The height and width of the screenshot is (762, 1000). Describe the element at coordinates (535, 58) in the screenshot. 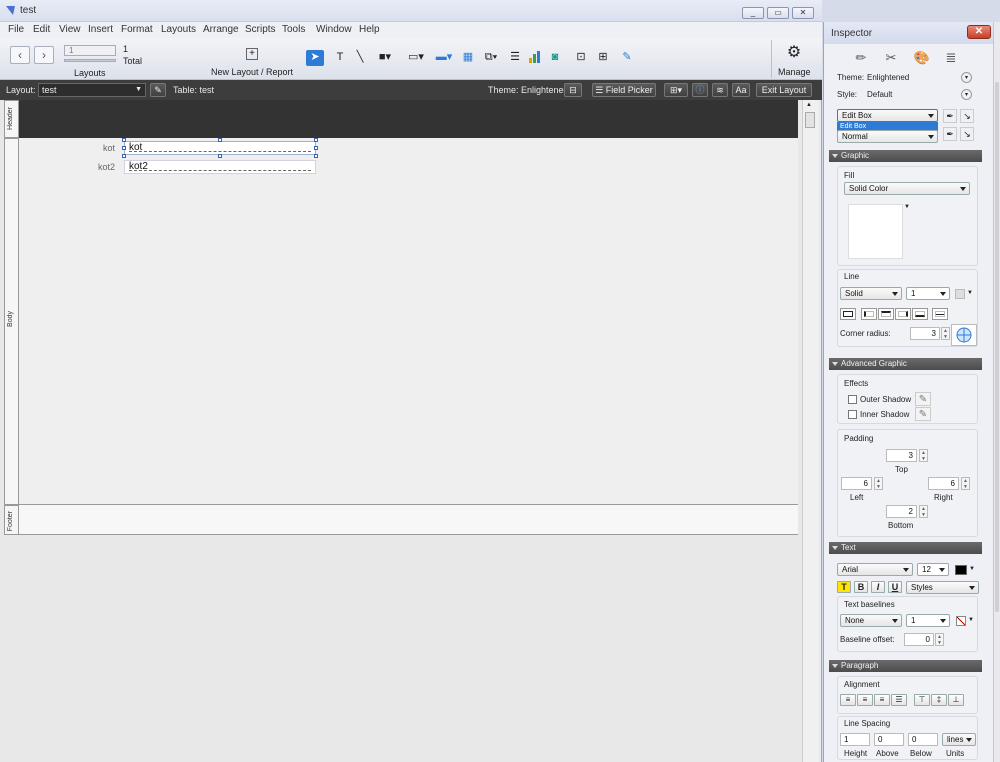

I see `chart-tool-icon` at that location.